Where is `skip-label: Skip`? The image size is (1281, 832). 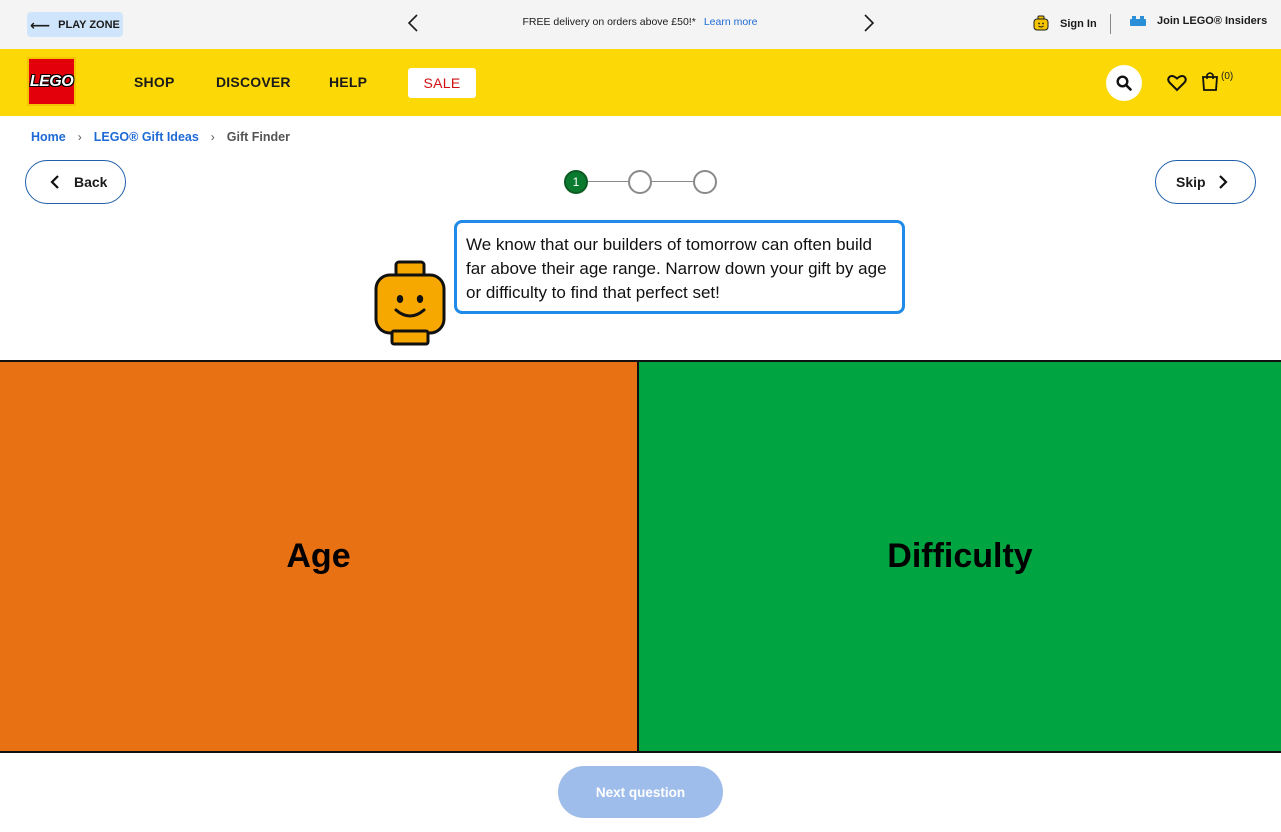
skip-label: Skip is located at coordinates (1191, 182).